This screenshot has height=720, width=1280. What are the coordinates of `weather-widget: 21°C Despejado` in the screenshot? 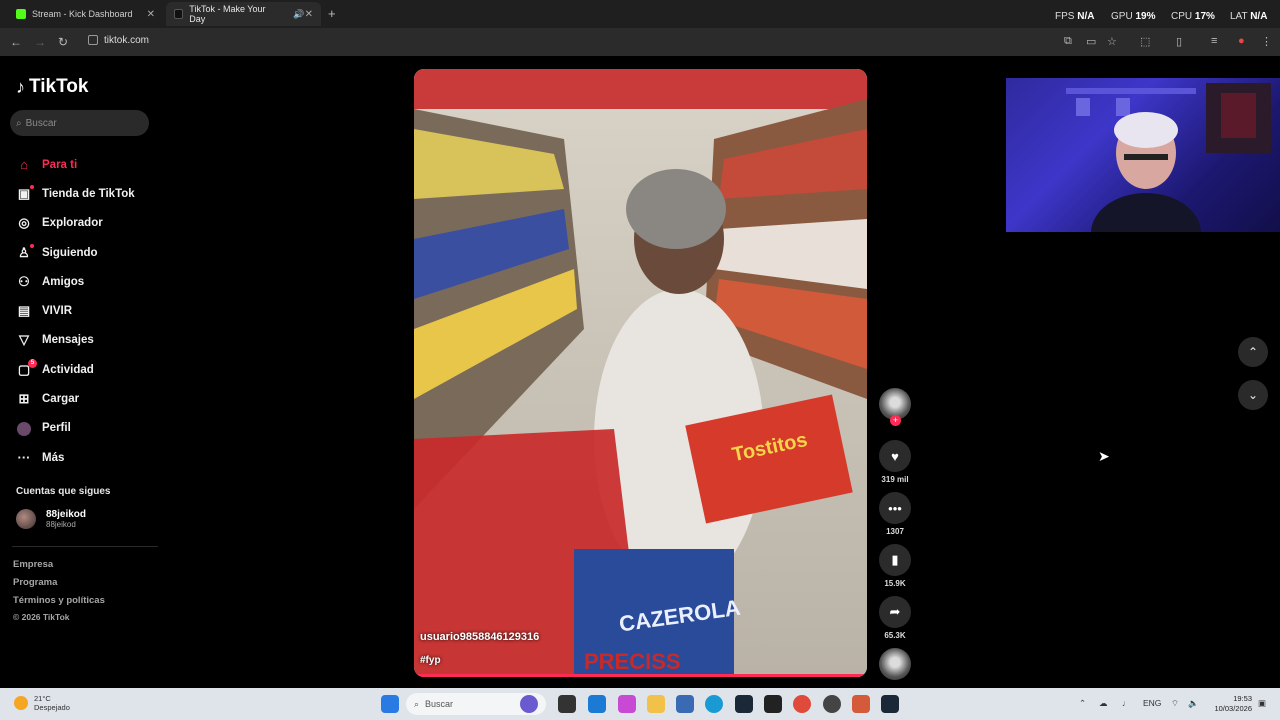 It's located at (42, 703).